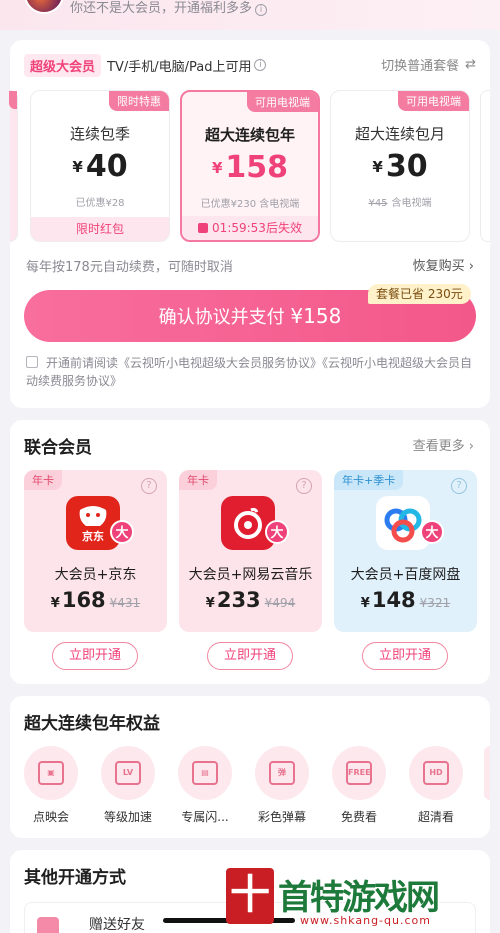  Describe the element at coordinates (369, 480) in the screenshot. I see `joint-tag: 年卡+季卡` at that location.